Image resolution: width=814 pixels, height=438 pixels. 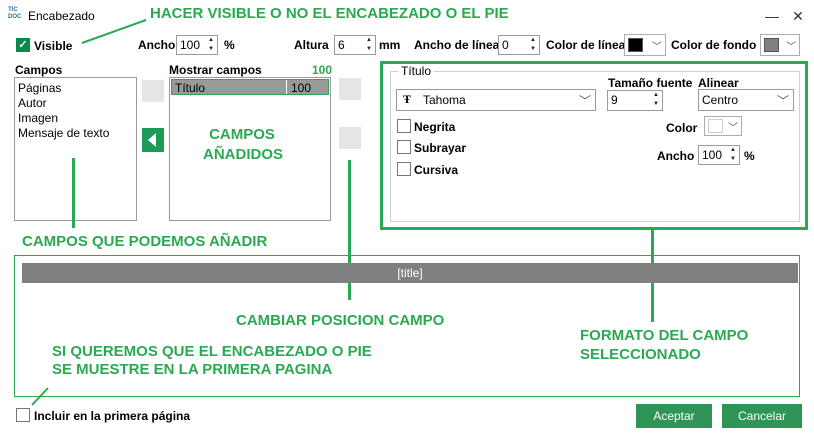 I want to click on cursiva-checkbox, so click(x=404, y=169).